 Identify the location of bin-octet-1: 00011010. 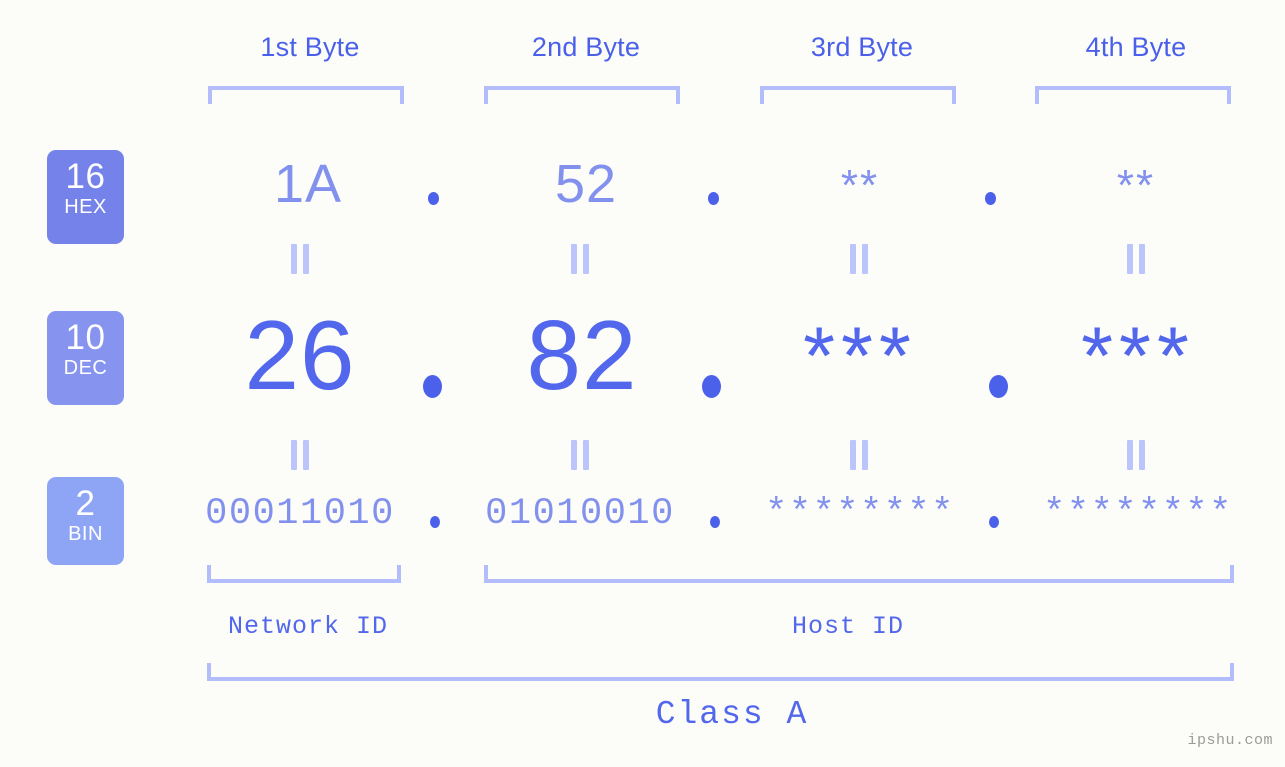
(300, 514).